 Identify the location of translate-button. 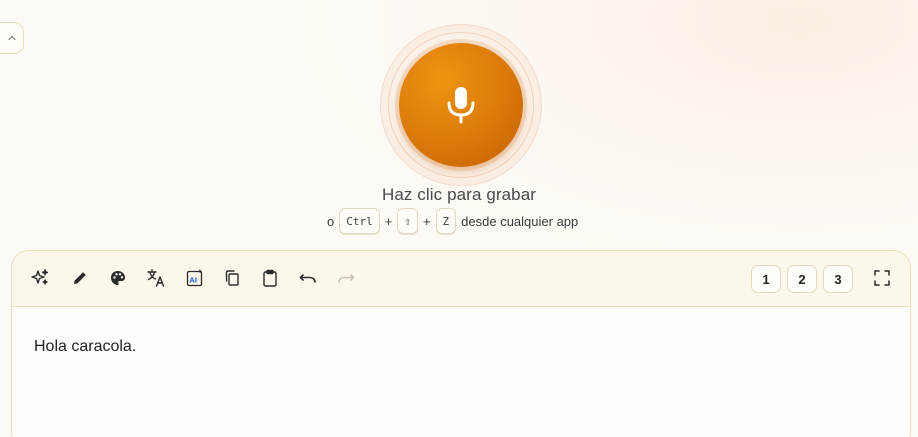
(156, 278).